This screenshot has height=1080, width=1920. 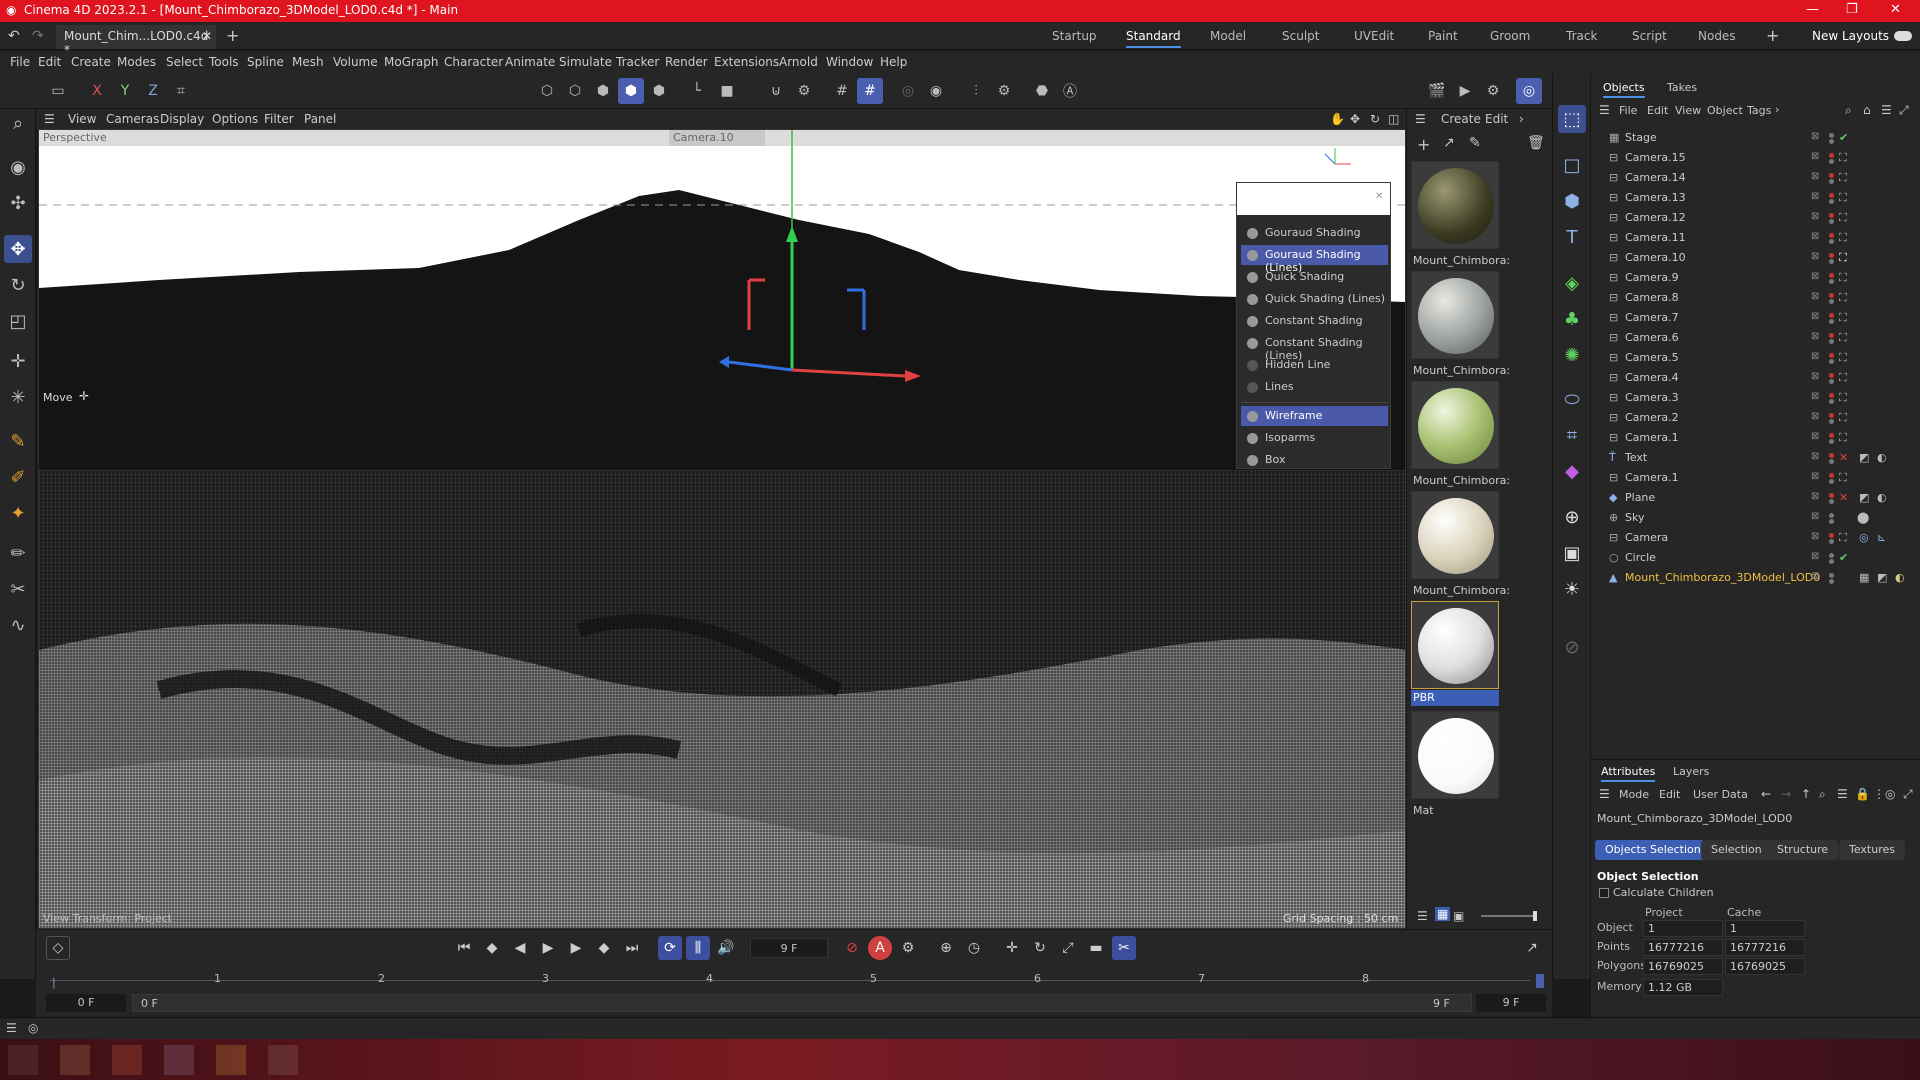 I want to click on tweak-mode-icon: ■, so click(x=727, y=91).